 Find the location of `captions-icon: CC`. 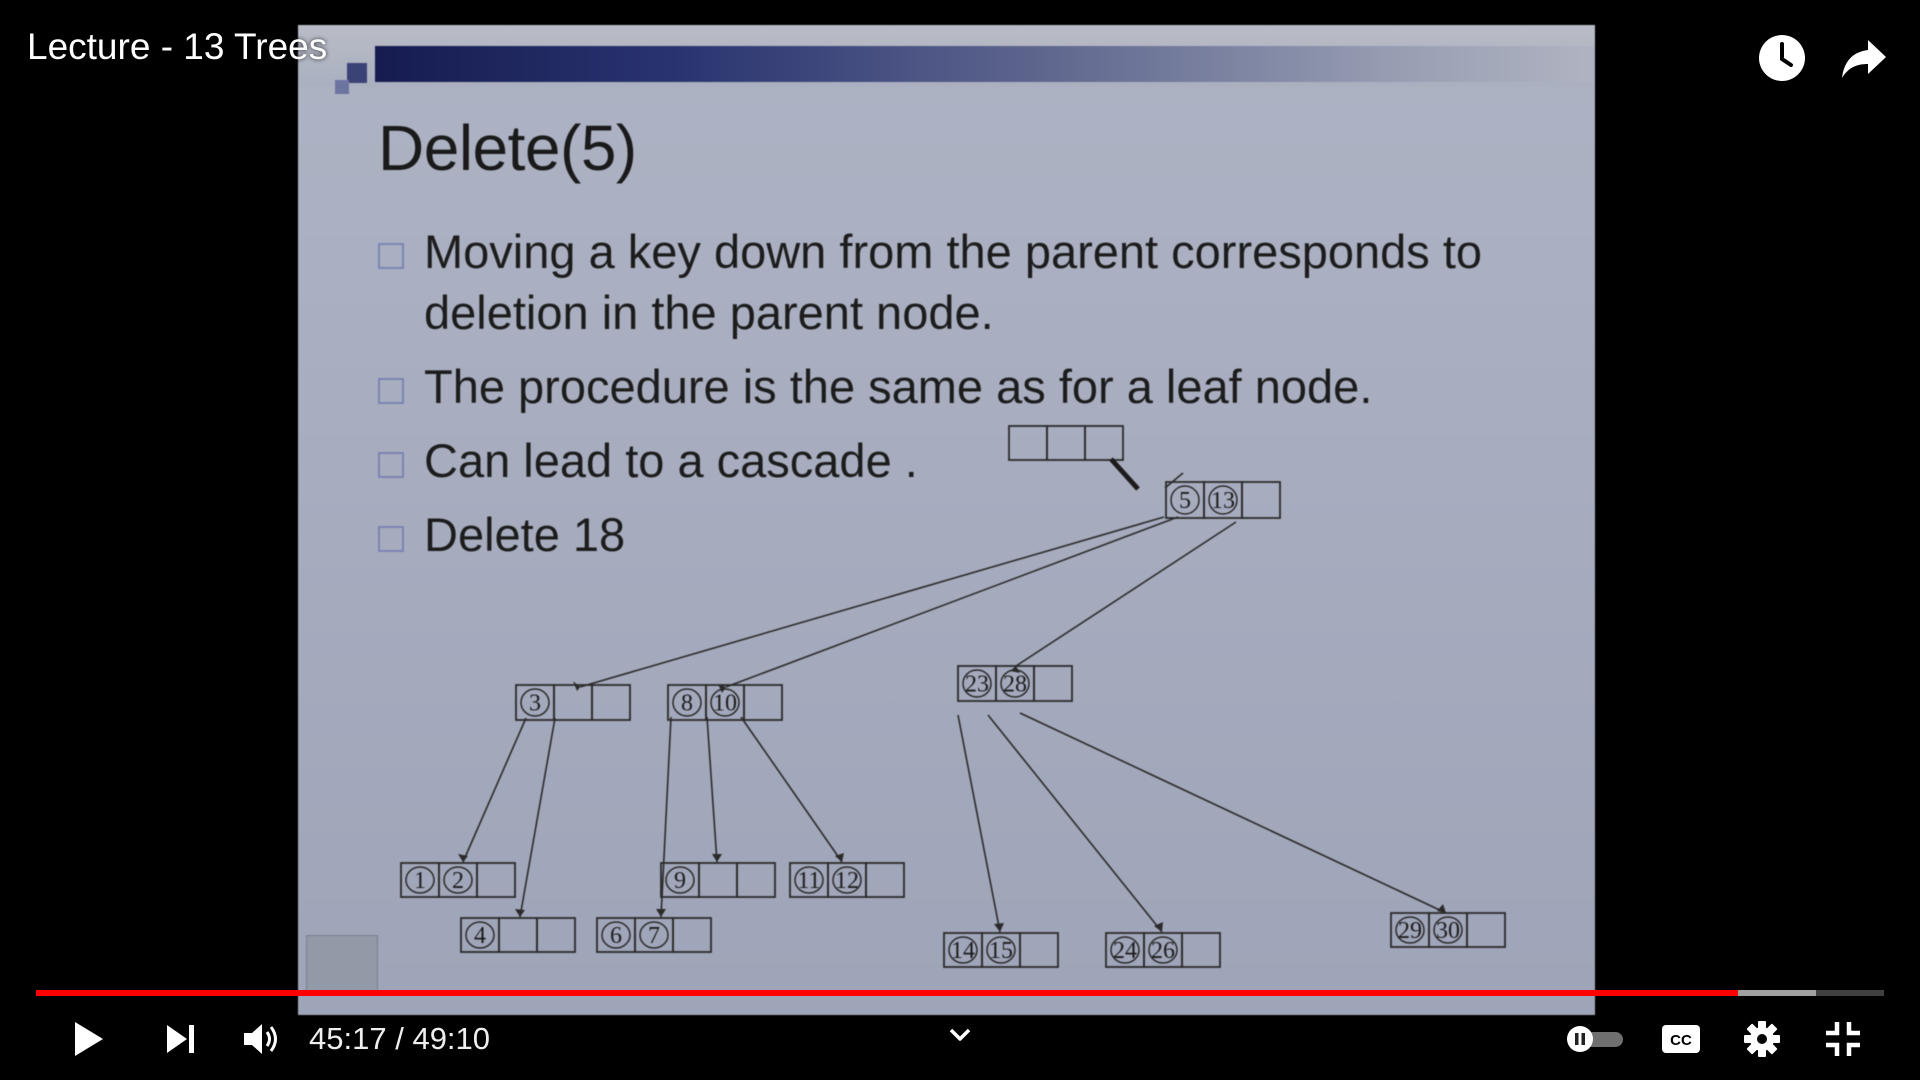

captions-icon: CC is located at coordinates (1681, 1039).